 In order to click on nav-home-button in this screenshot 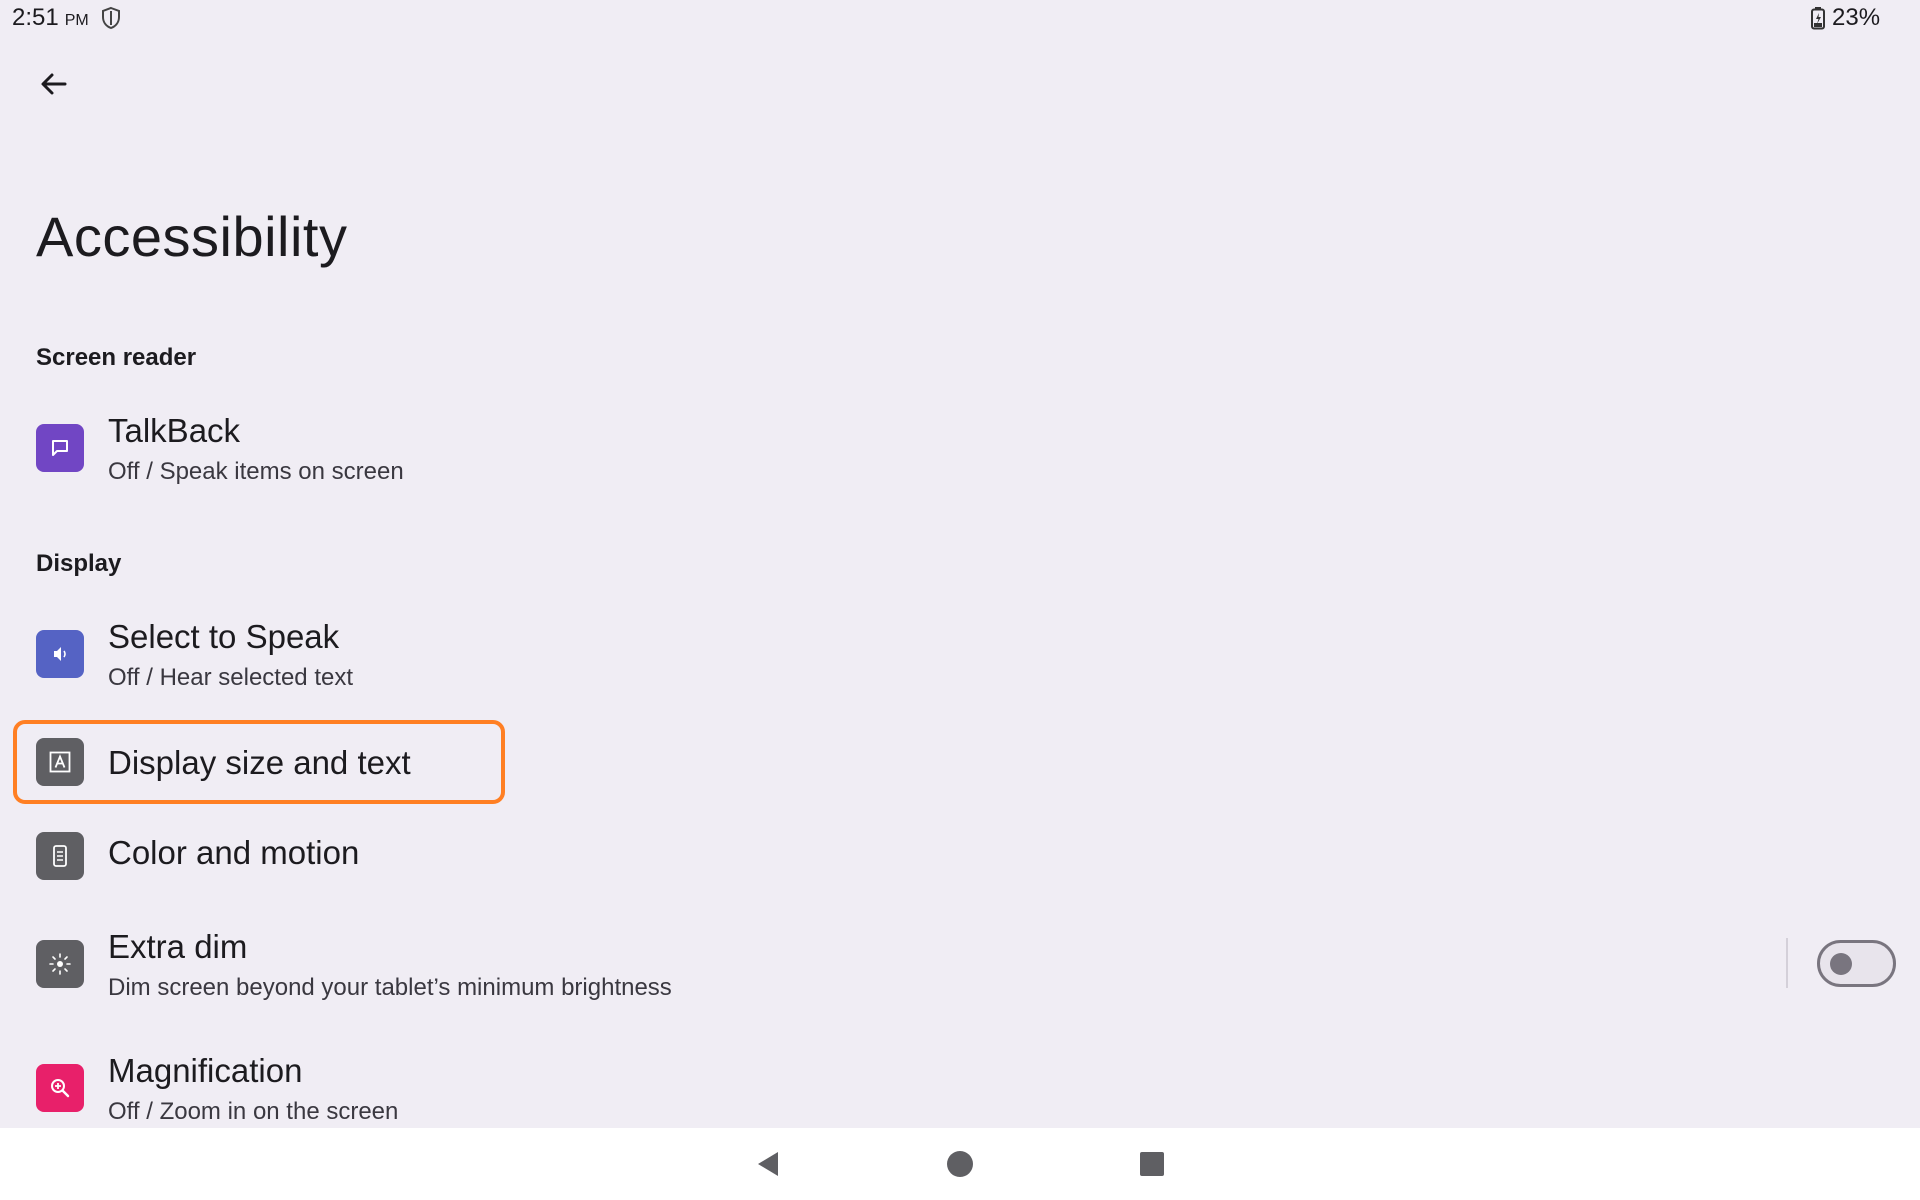, I will do `click(960, 1164)`.